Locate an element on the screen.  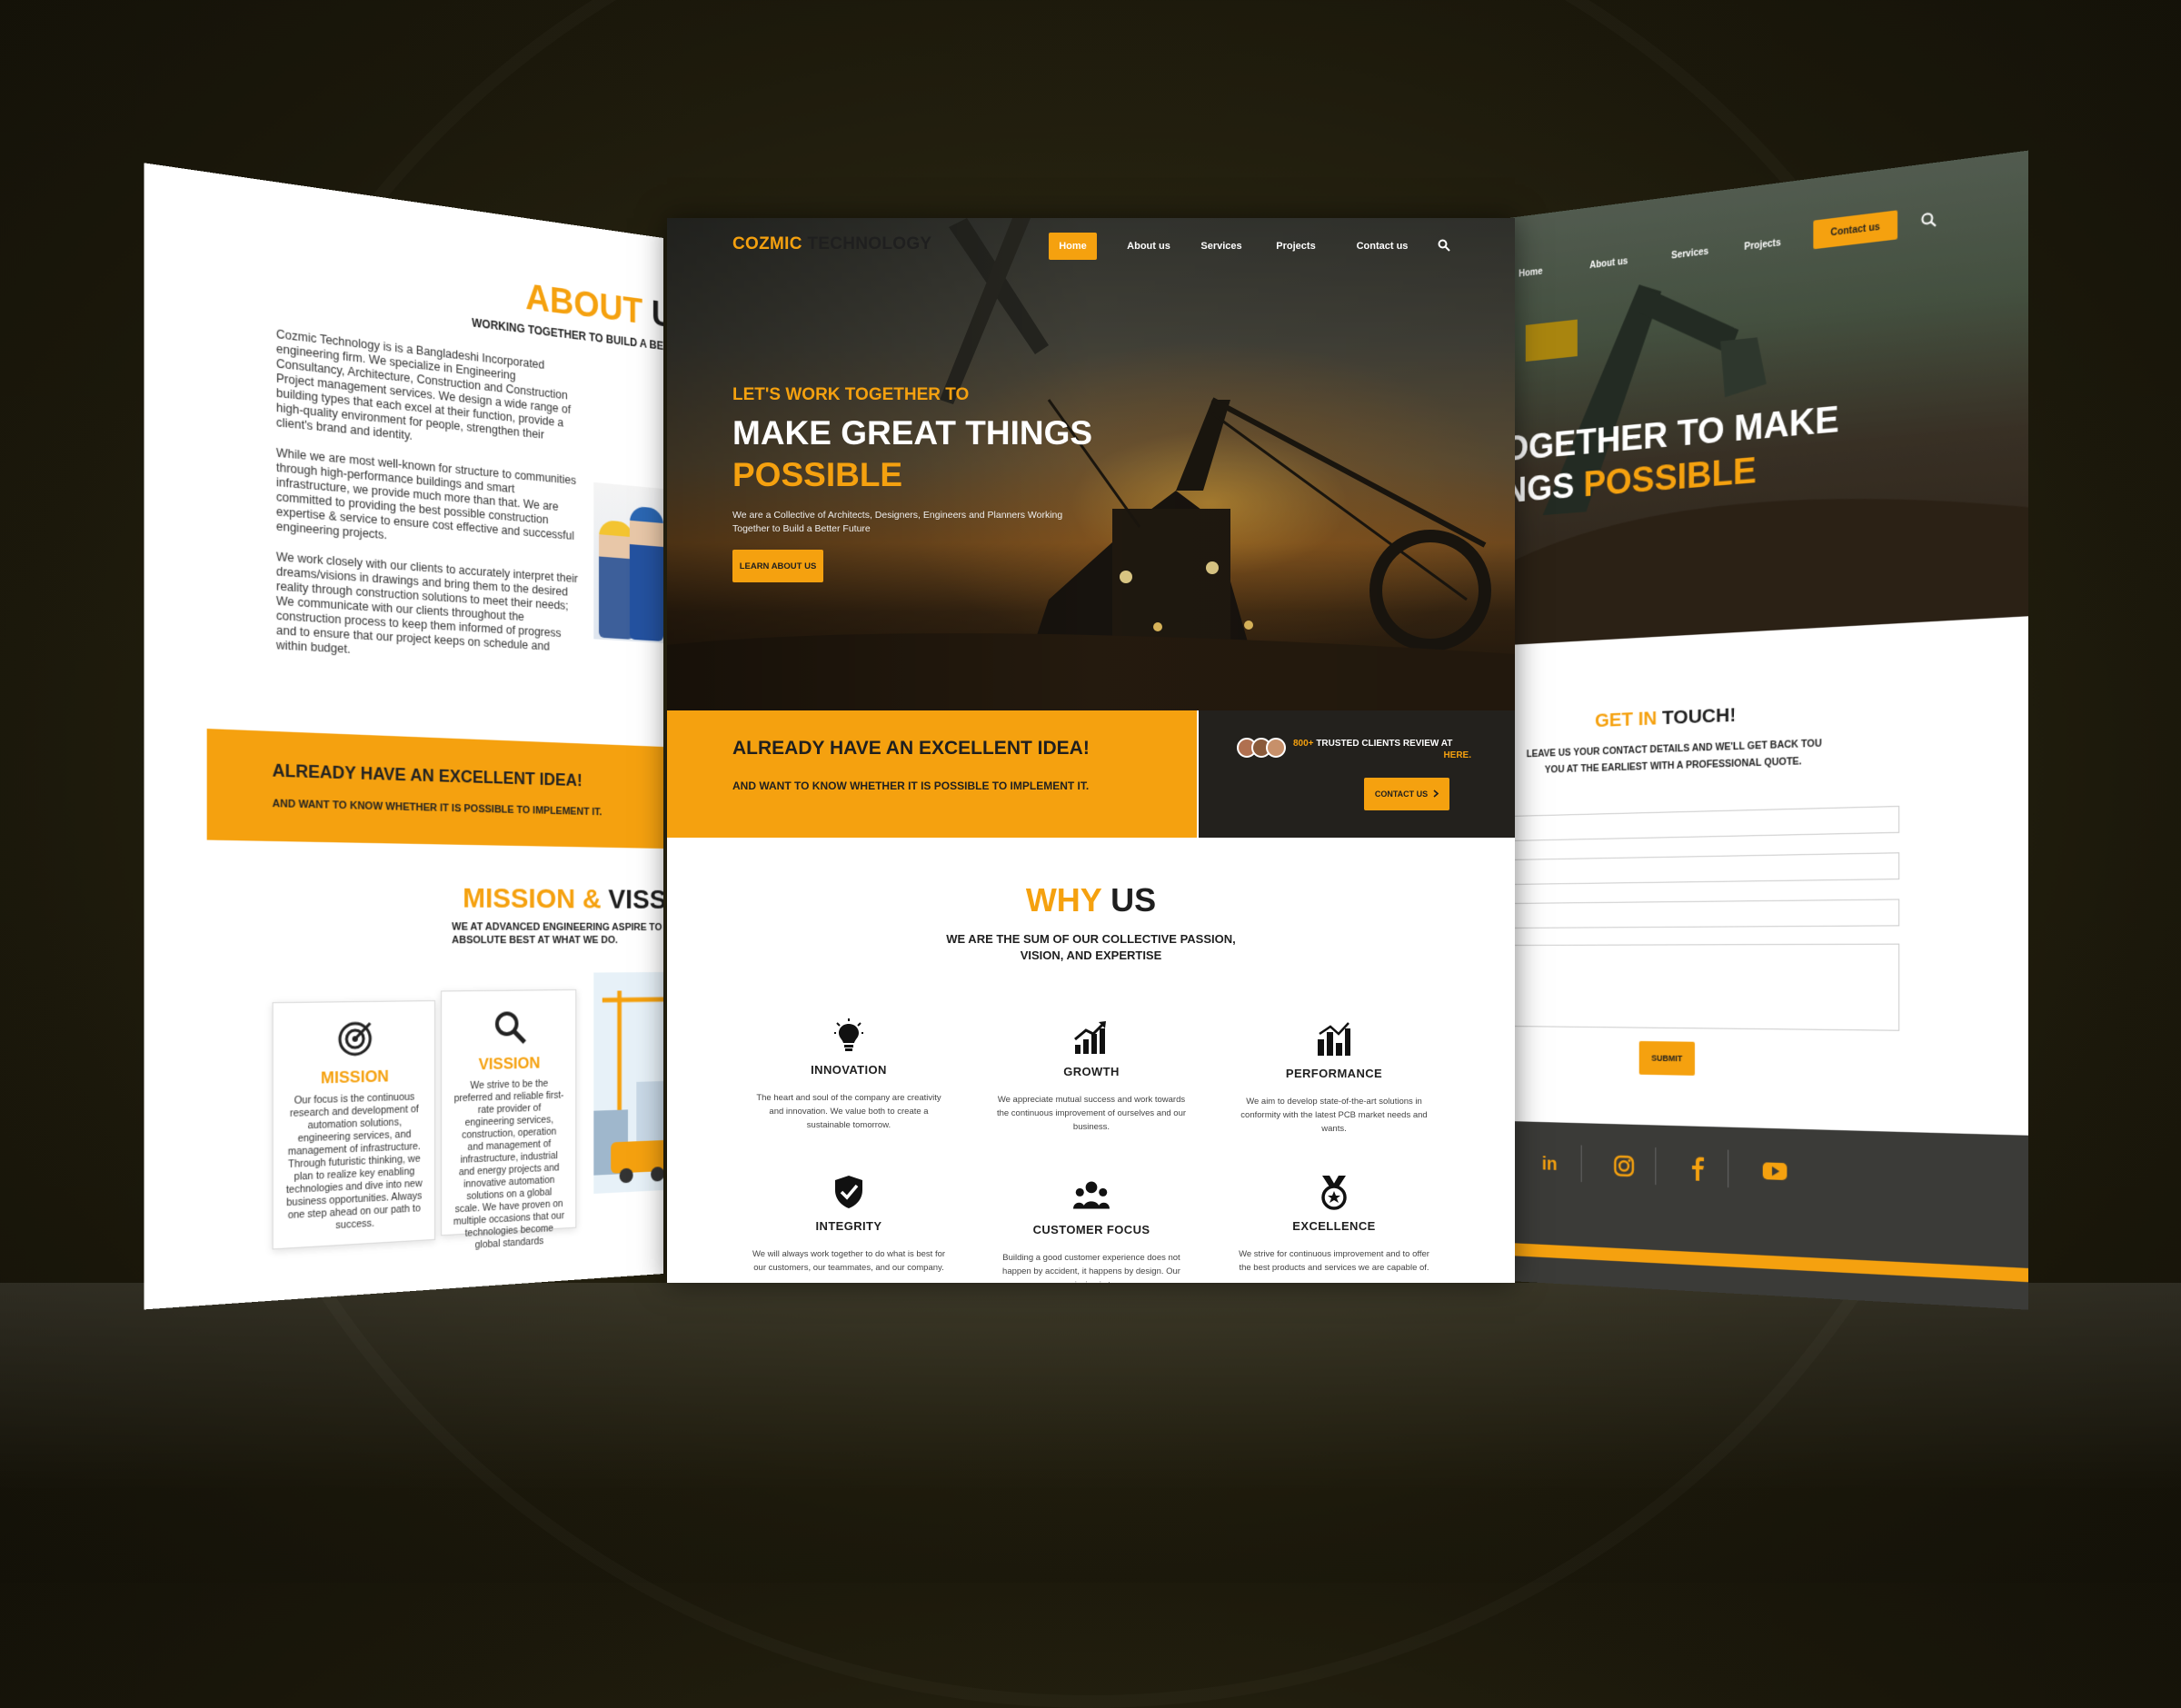
linkedin-icon: in is located at coordinates (1552, 1163).